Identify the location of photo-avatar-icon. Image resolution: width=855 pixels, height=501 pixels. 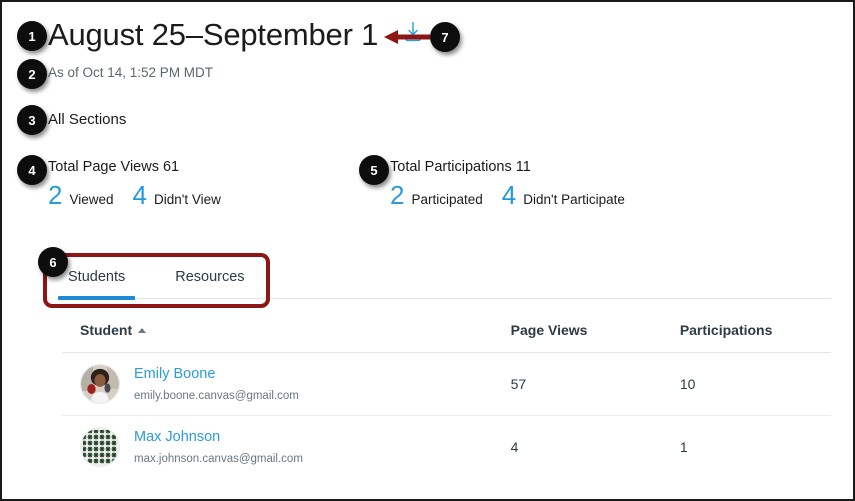
(100, 384).